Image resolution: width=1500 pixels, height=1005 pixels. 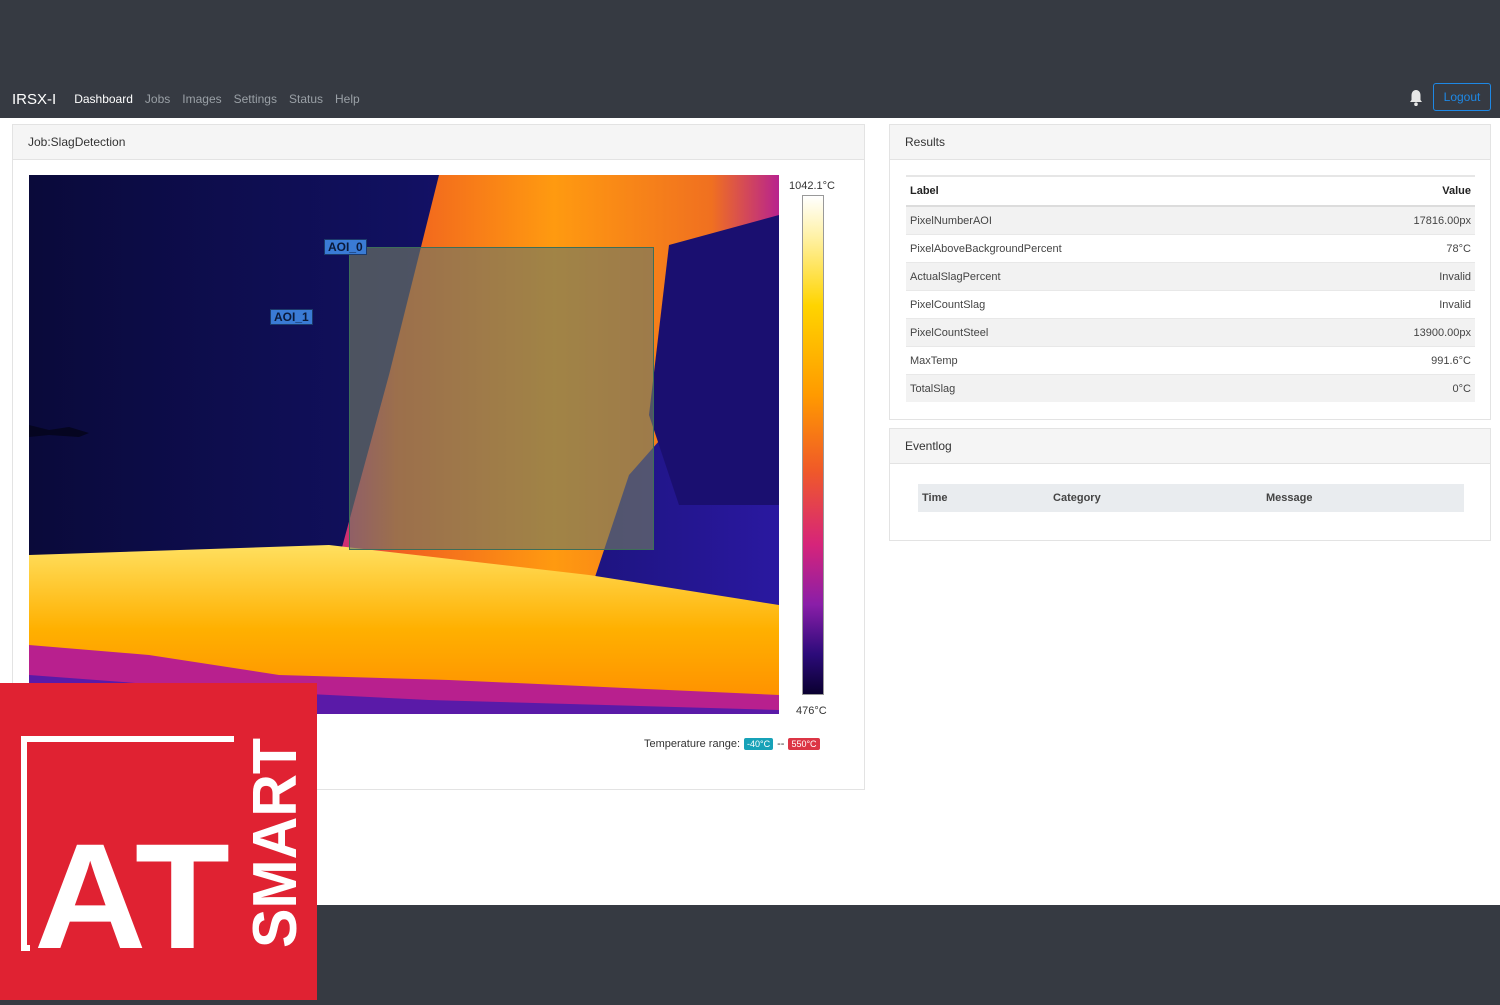 What do you see at coordinates (811, 711) in the screenshot?
I see `scale-min-label: 476°C` at bounding box center [811, 711].